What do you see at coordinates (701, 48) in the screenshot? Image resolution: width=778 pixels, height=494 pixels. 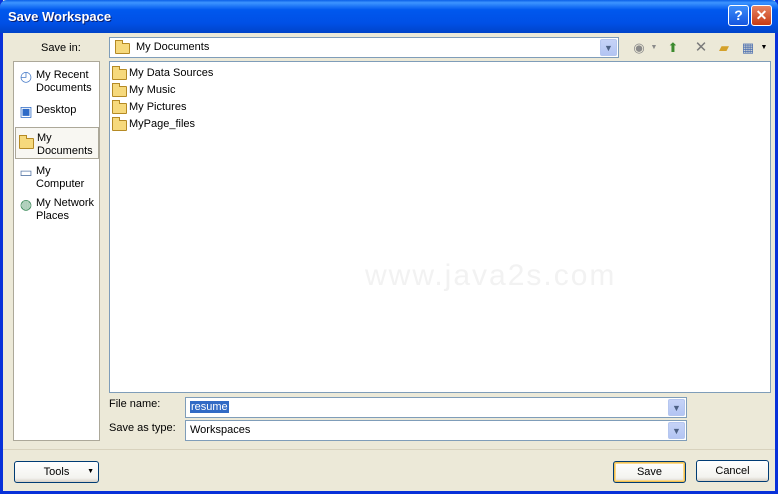 I see `delete-icon: ✕` at bounding box center [701, 48].